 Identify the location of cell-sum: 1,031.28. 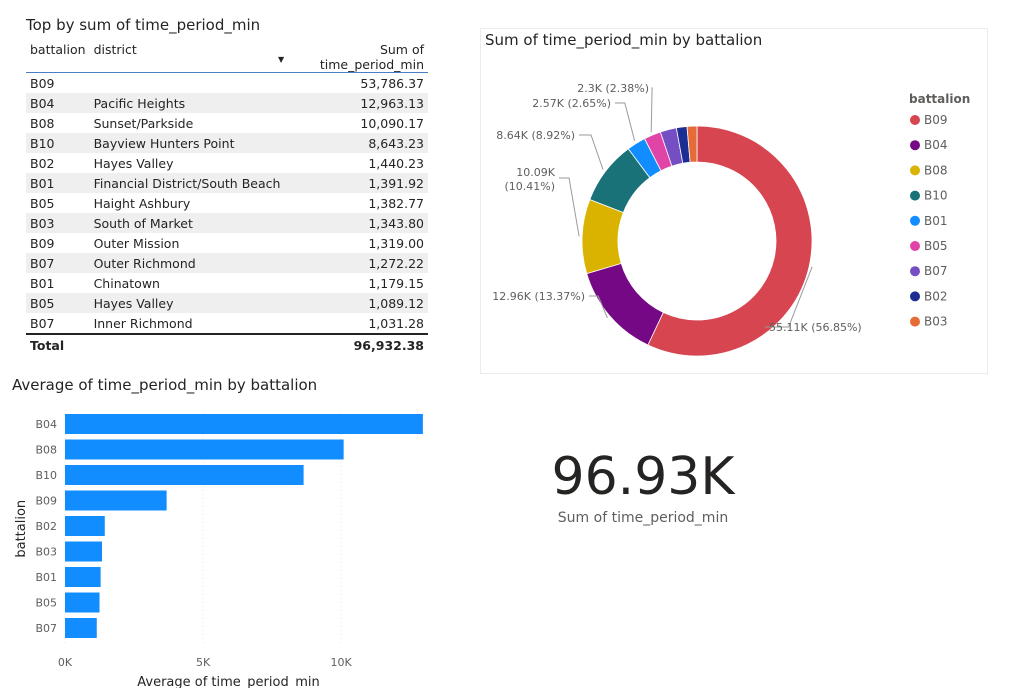
(396, 323).